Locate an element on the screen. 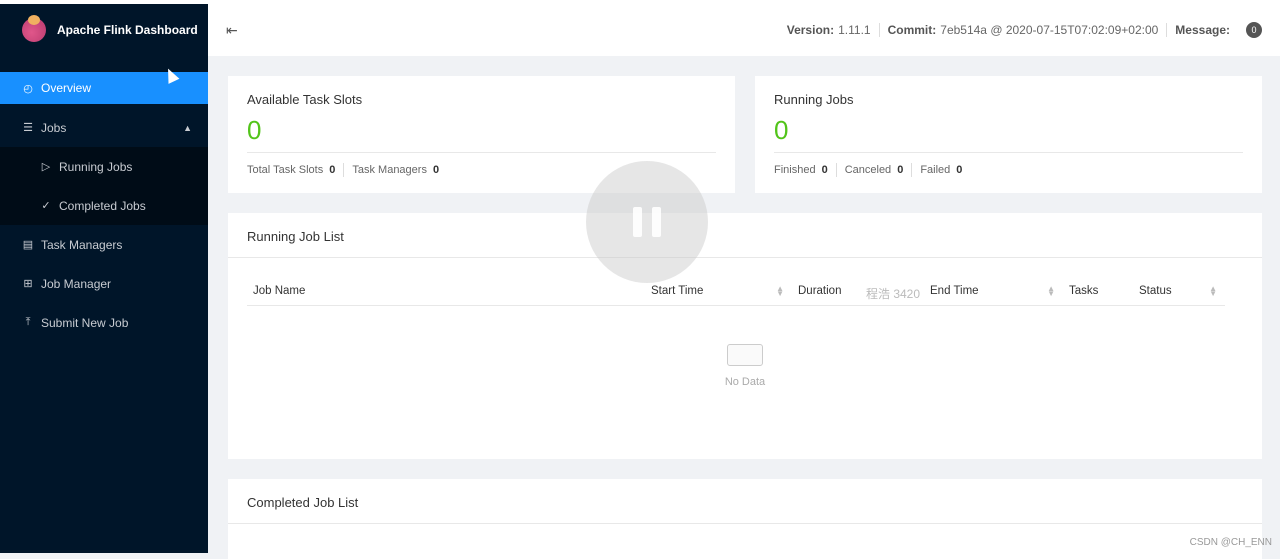 The image size is (1280, 559). sidebar-item-label: Job Manager is located at coordinates (76, 283).